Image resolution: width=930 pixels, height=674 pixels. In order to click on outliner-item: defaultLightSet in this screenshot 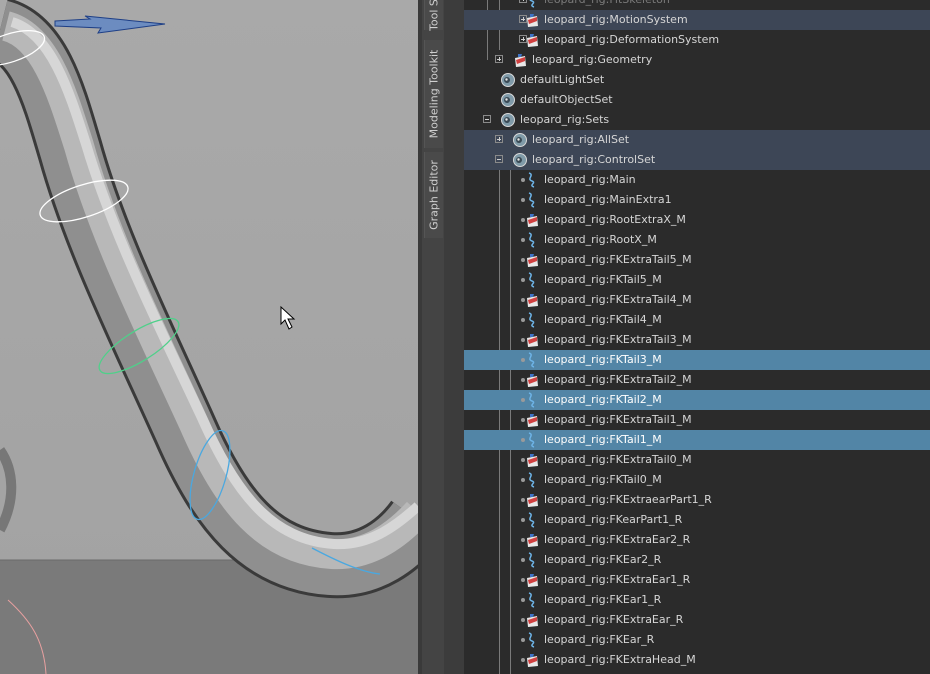, I will do `click(697, 80)`.